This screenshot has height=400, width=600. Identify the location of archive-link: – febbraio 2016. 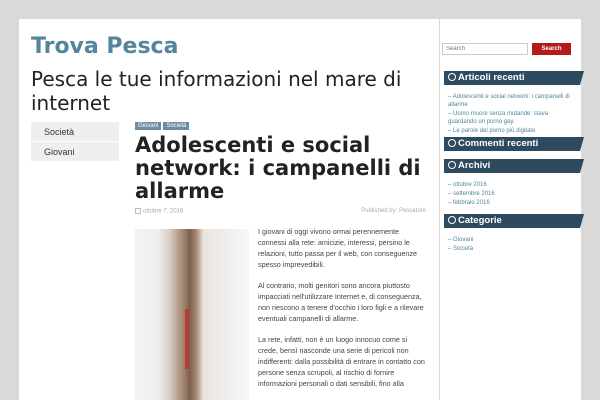
(512, 203).